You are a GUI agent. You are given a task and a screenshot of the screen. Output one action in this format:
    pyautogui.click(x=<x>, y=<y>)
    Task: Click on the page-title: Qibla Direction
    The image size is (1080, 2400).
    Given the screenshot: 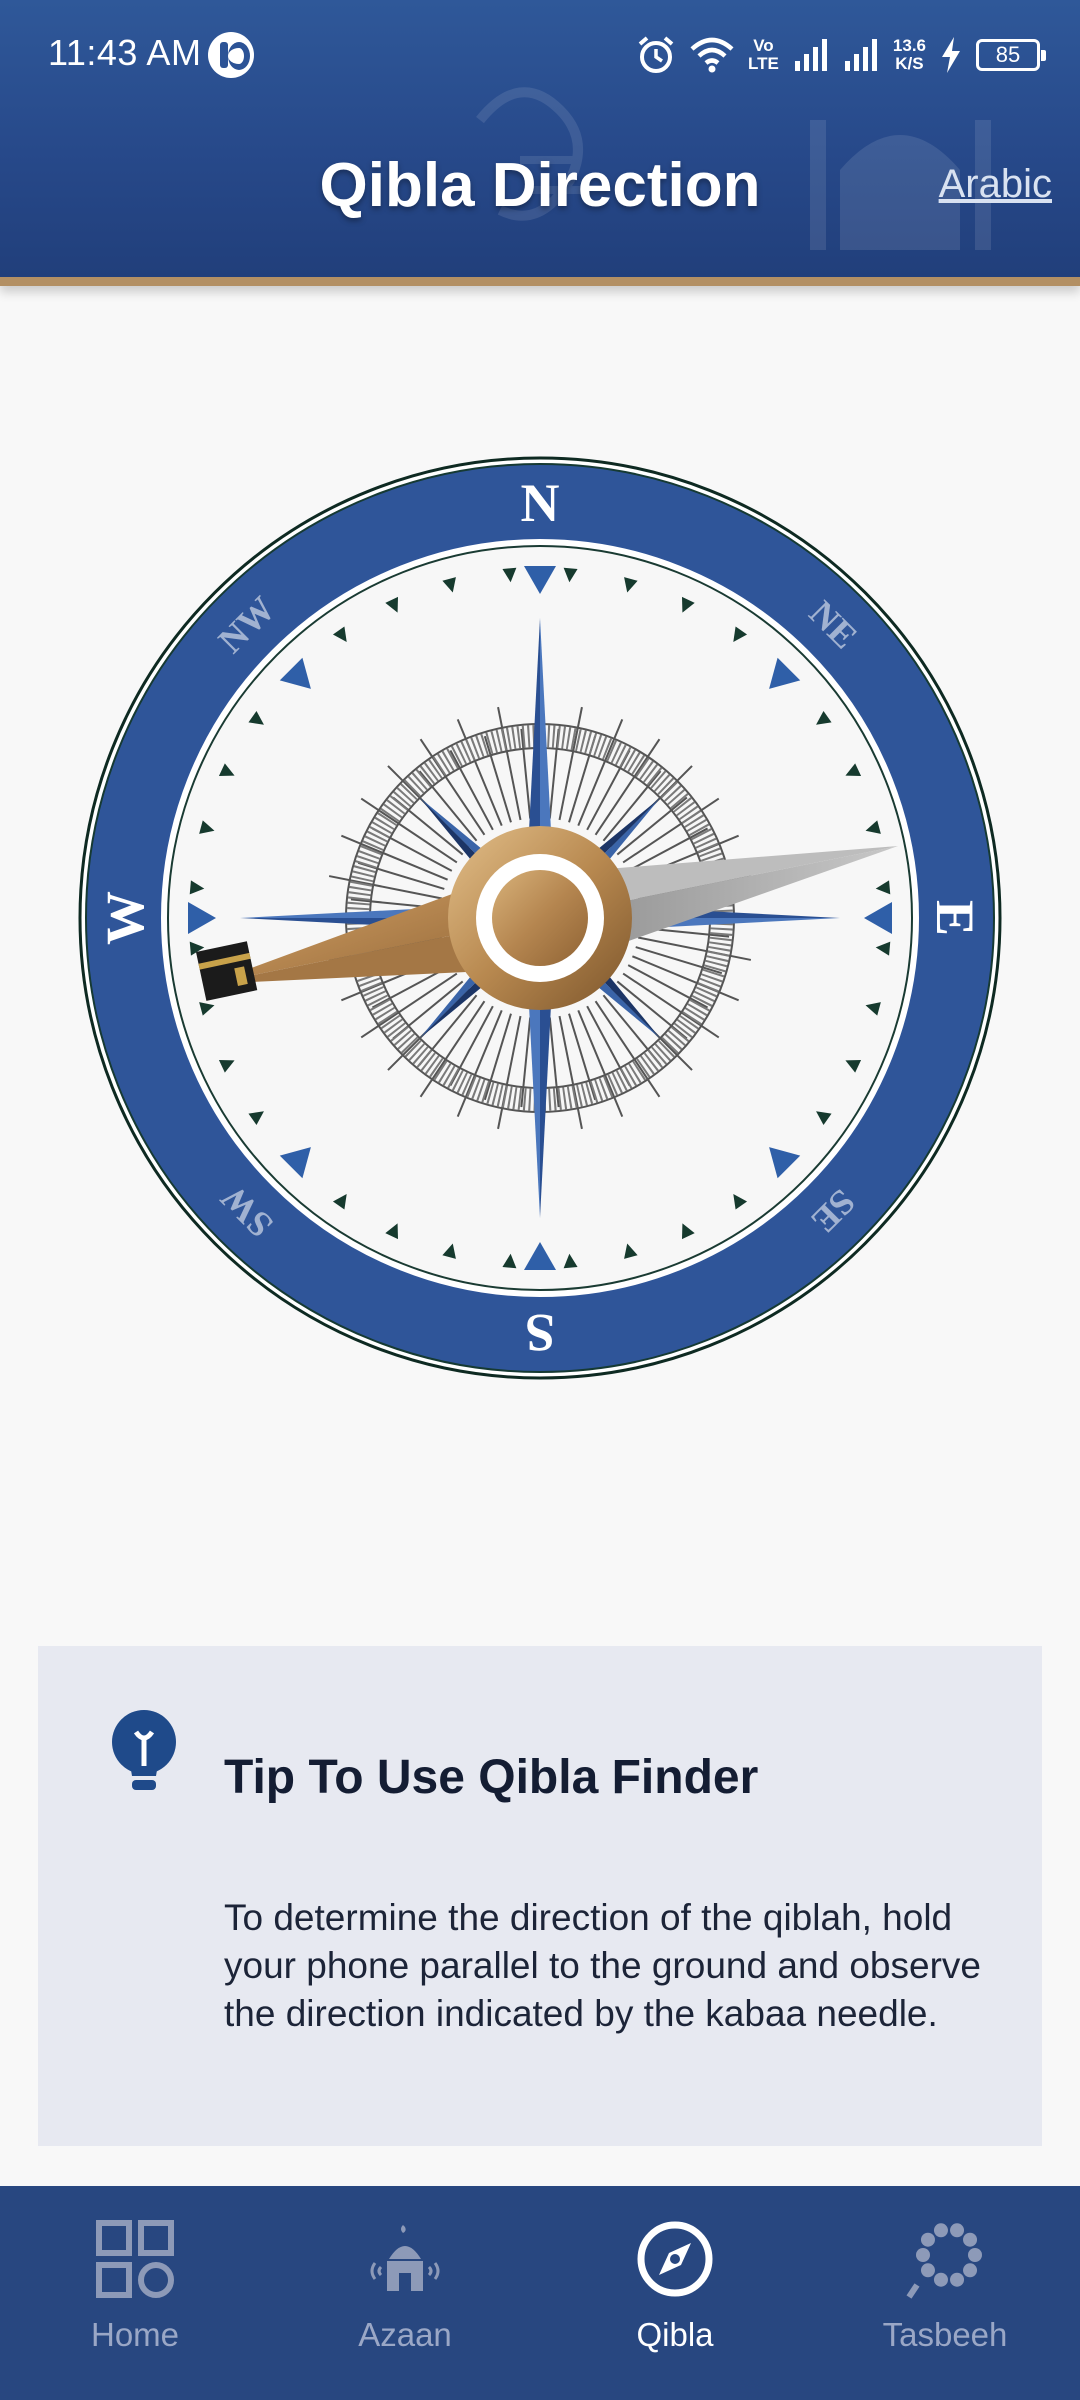 What is the action you would take?
    pyautogui.click(x=540, y=185)
    